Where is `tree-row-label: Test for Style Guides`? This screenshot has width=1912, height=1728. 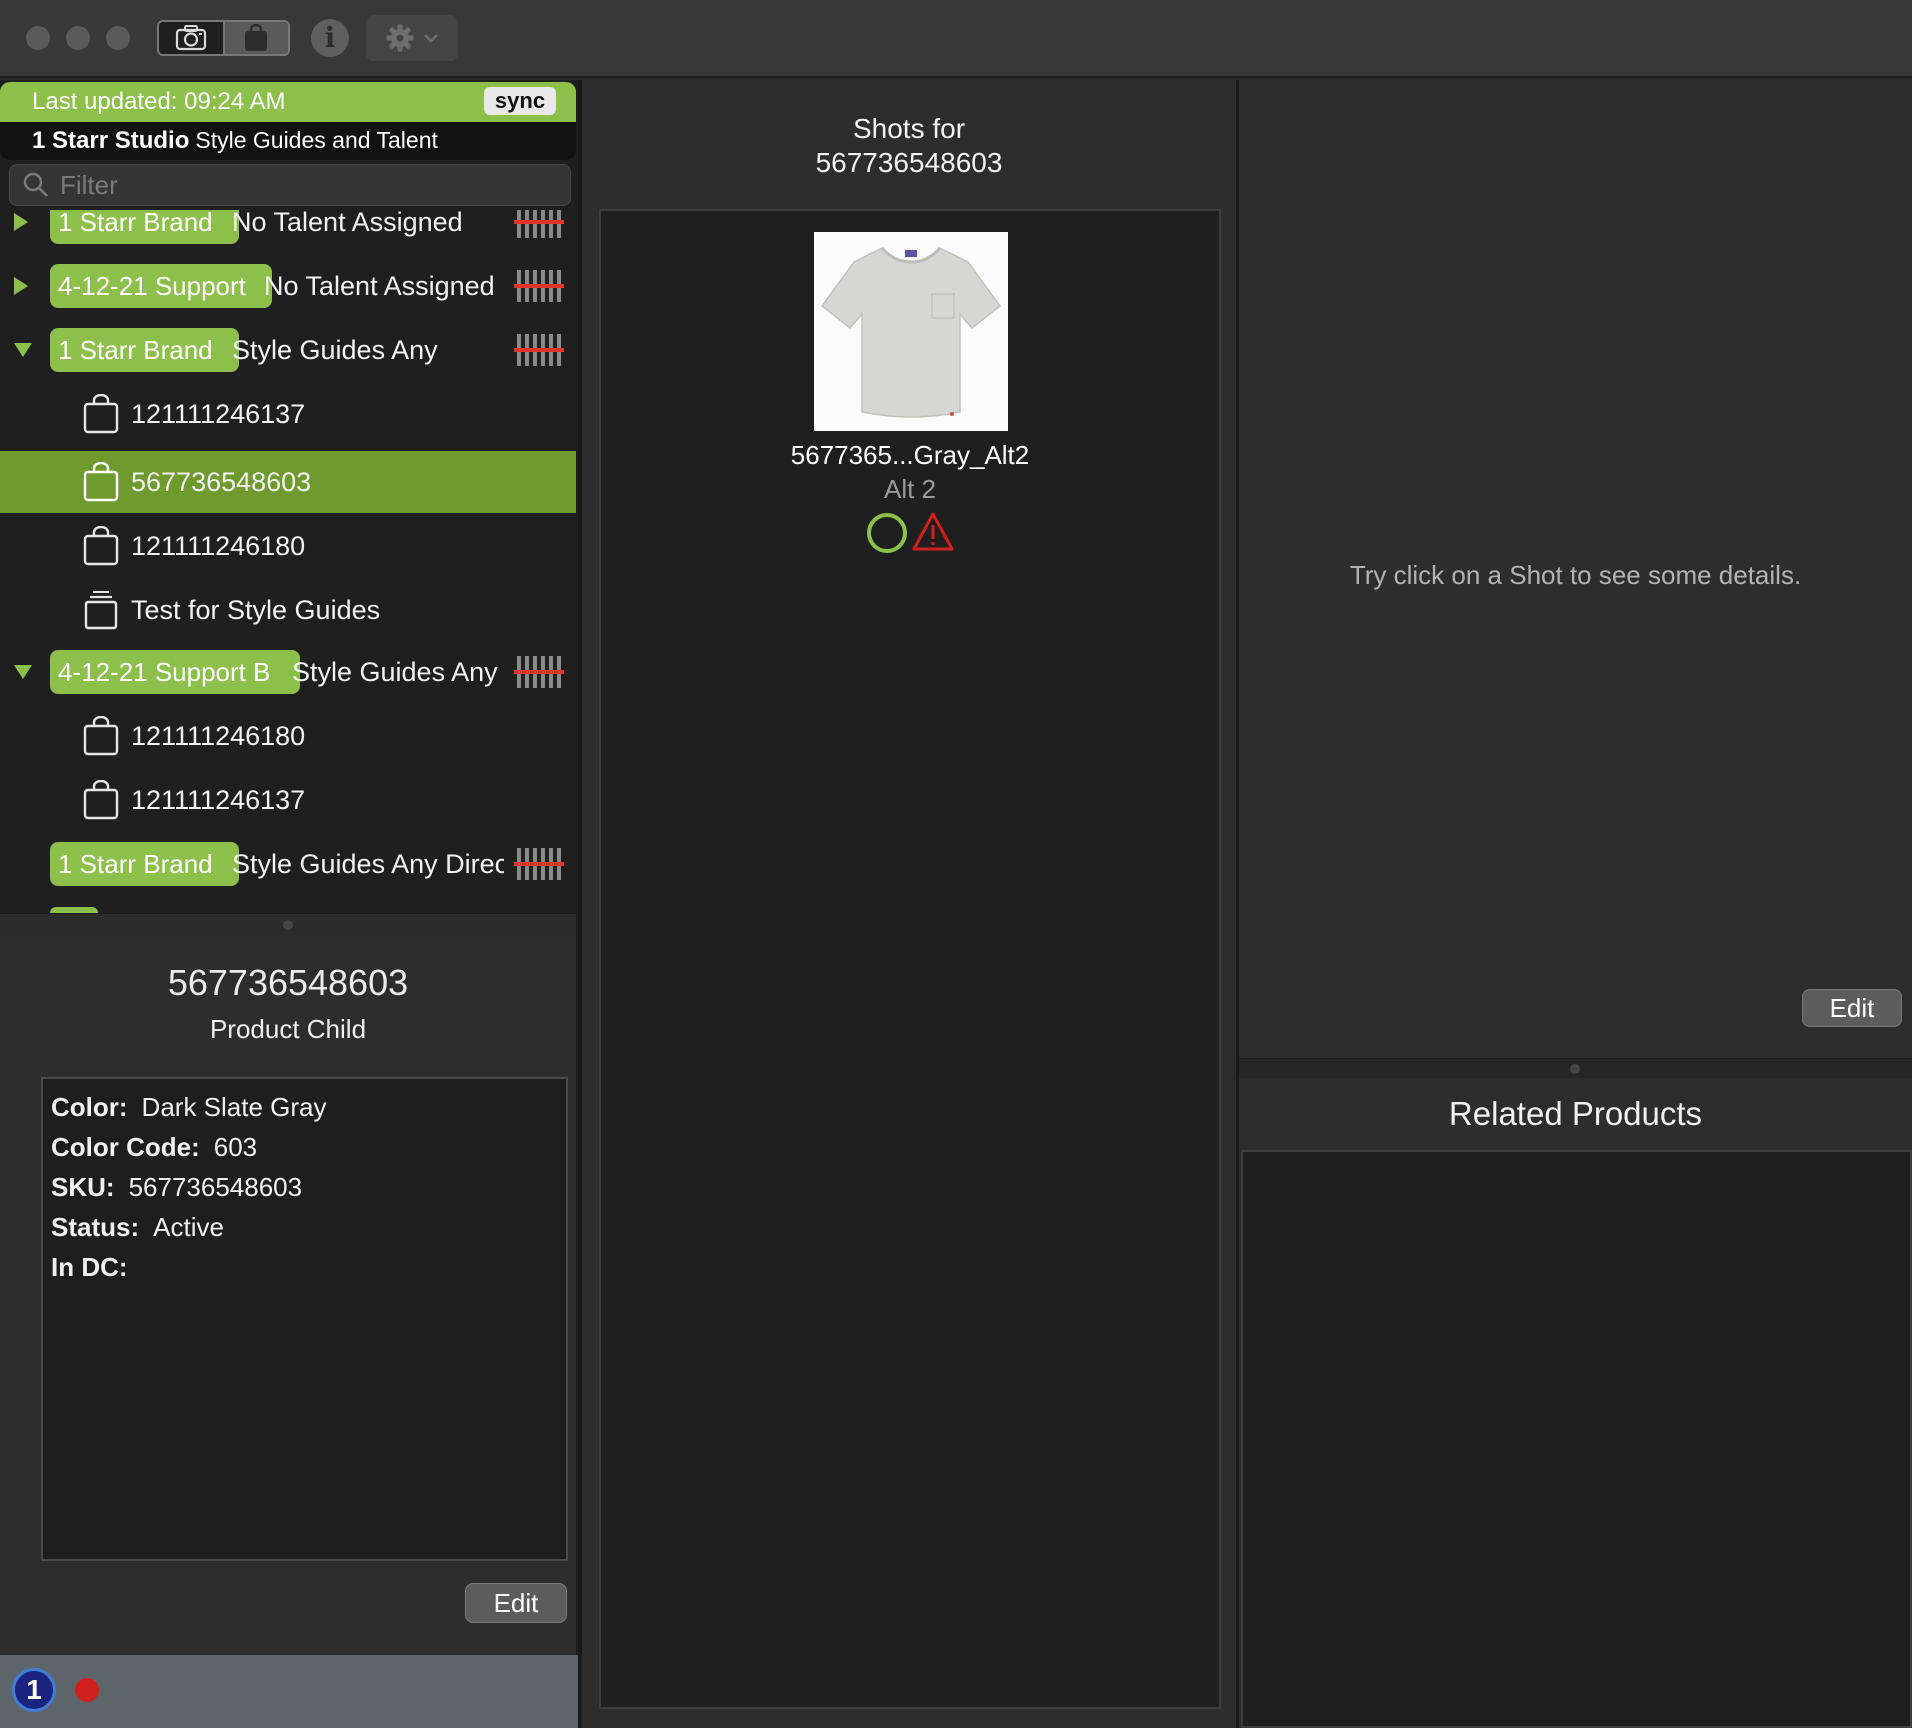
tree-row-label: Test for Style Guides is located at coordinates (256, 609).